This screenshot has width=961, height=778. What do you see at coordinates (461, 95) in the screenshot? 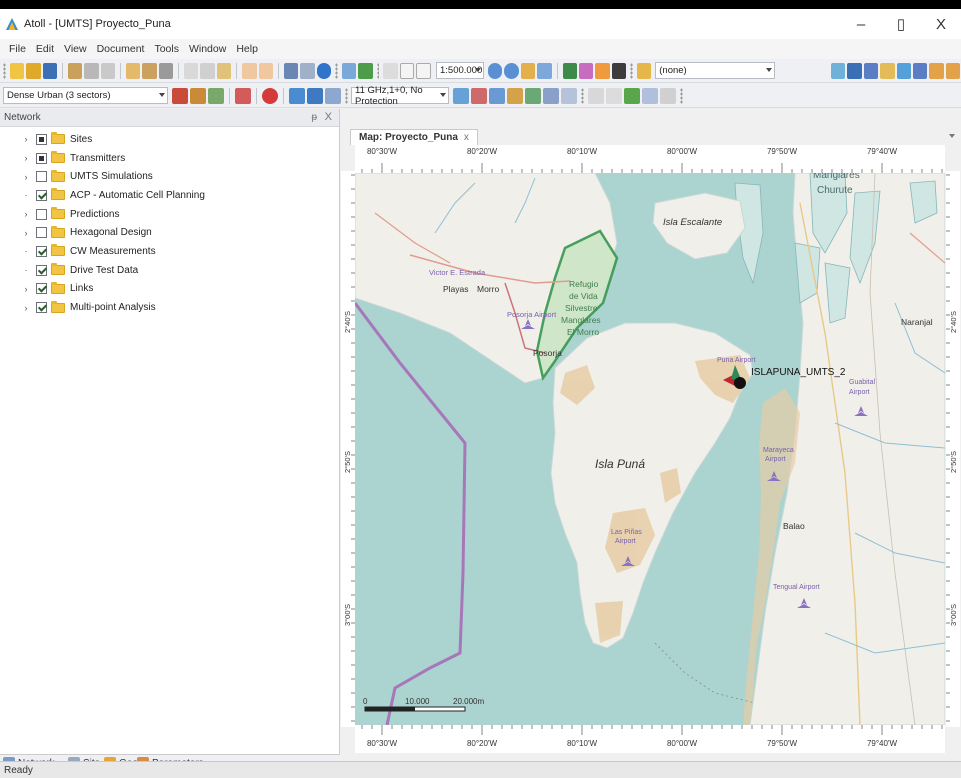
I see `microwave-link-icon` at bounding box center [461, 95].